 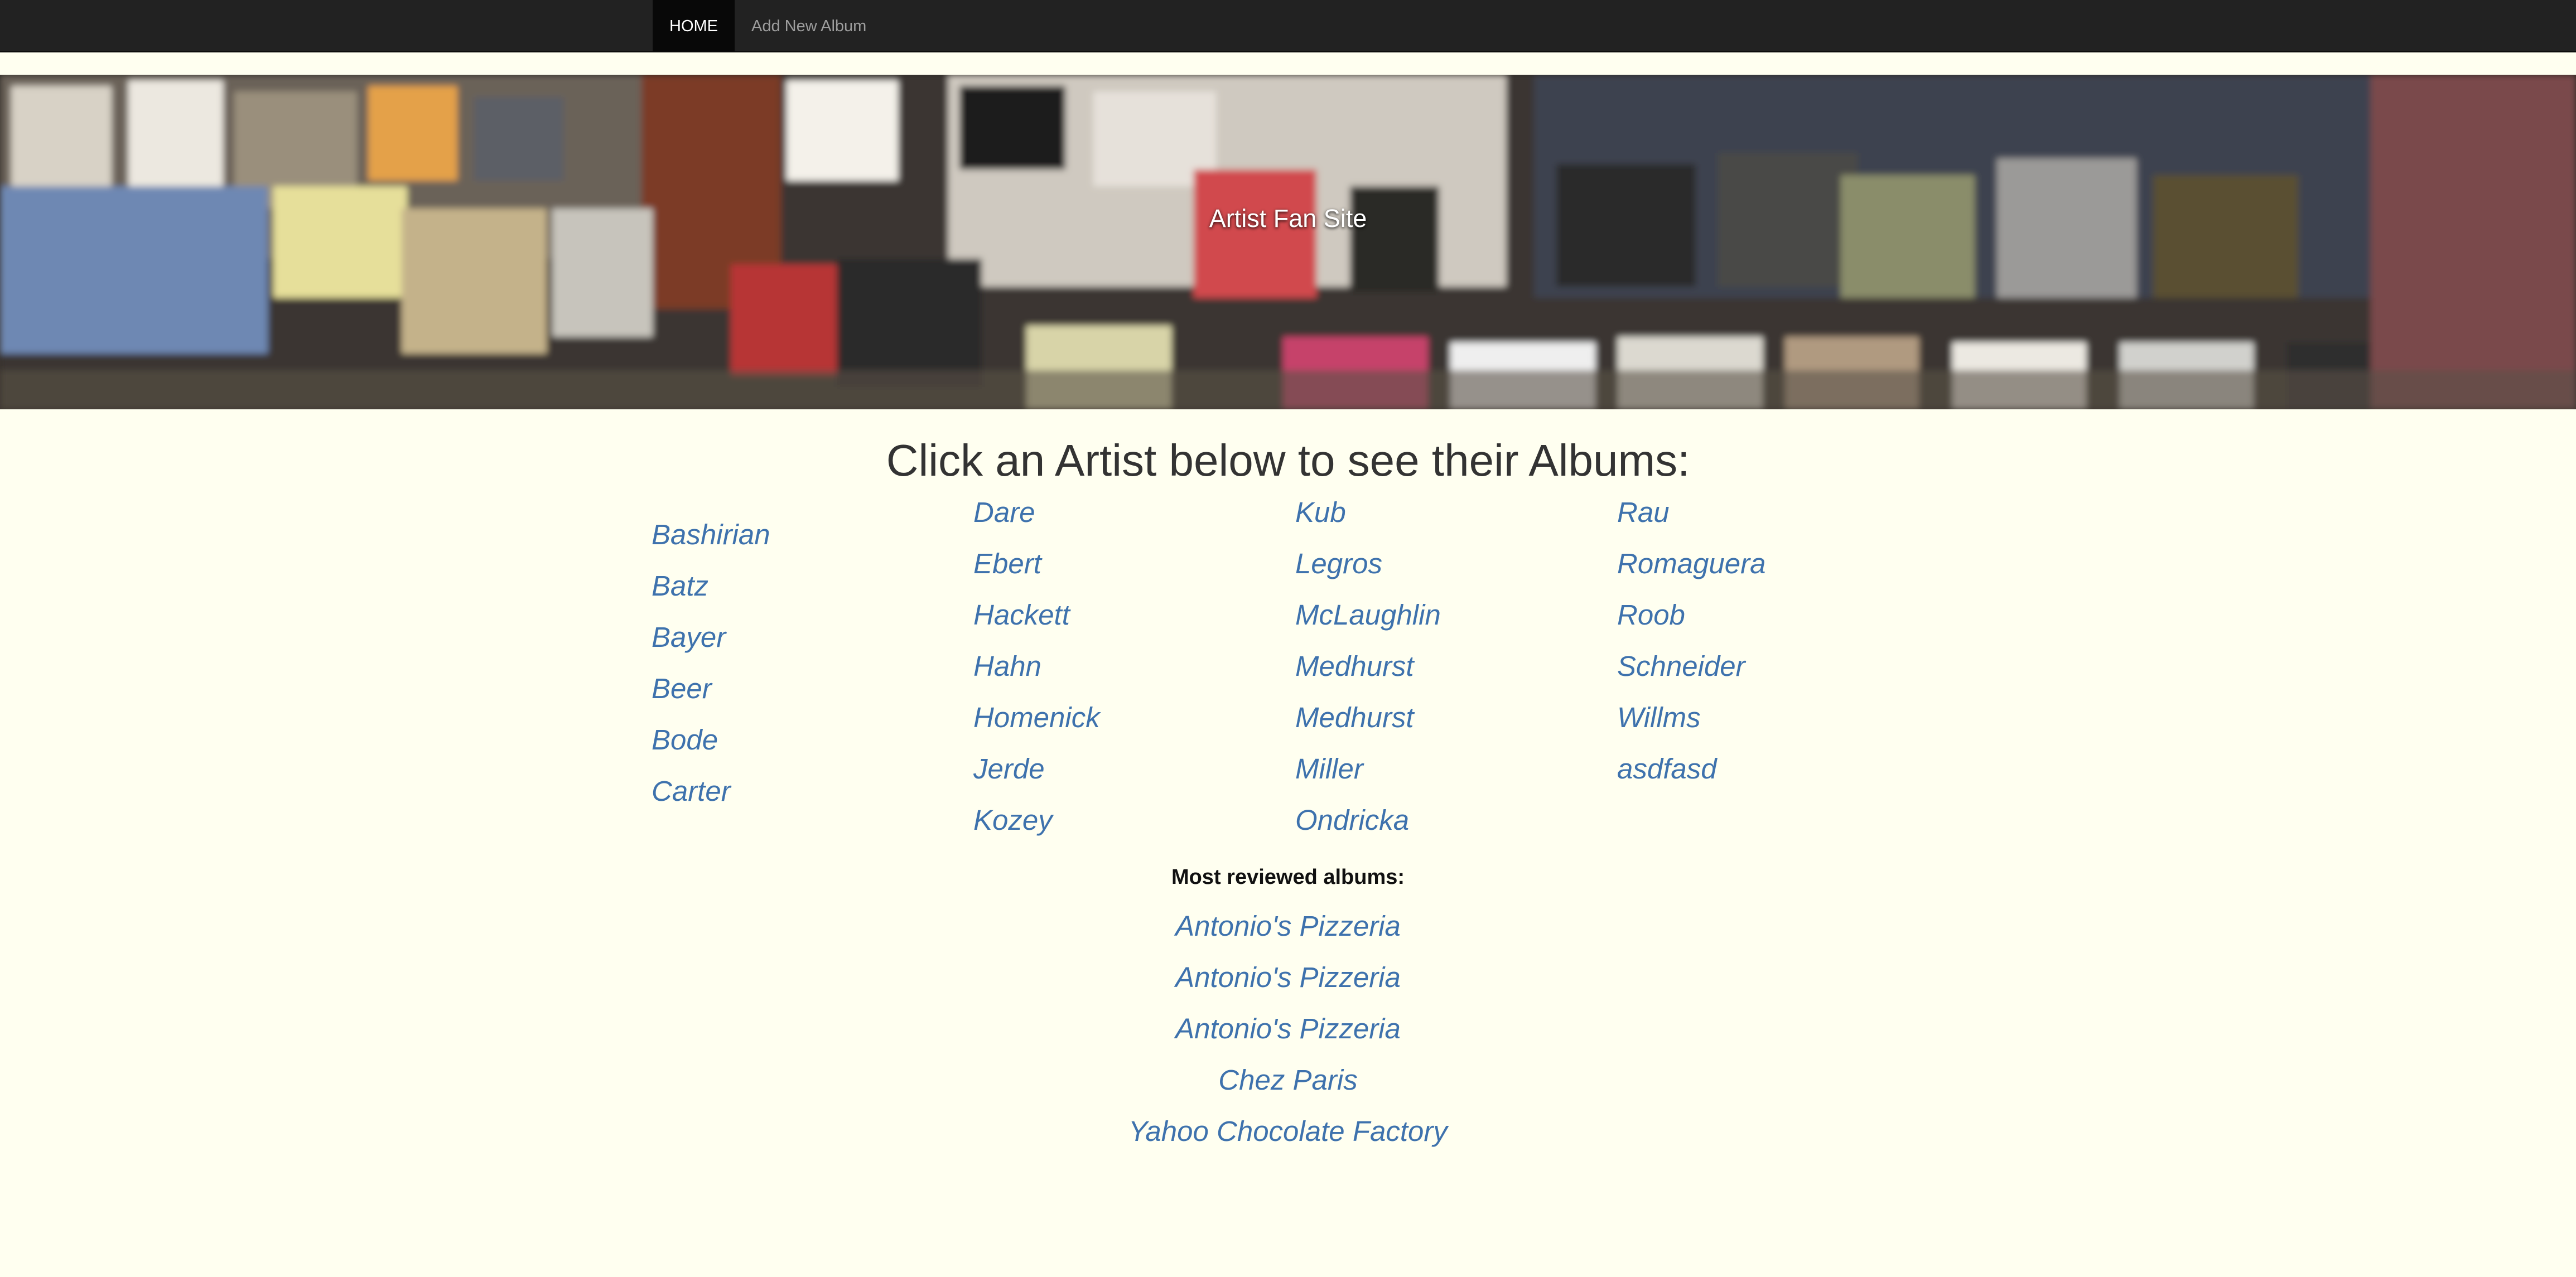 I want to click on artist-link: Willms, so click(x=1773, y=717).